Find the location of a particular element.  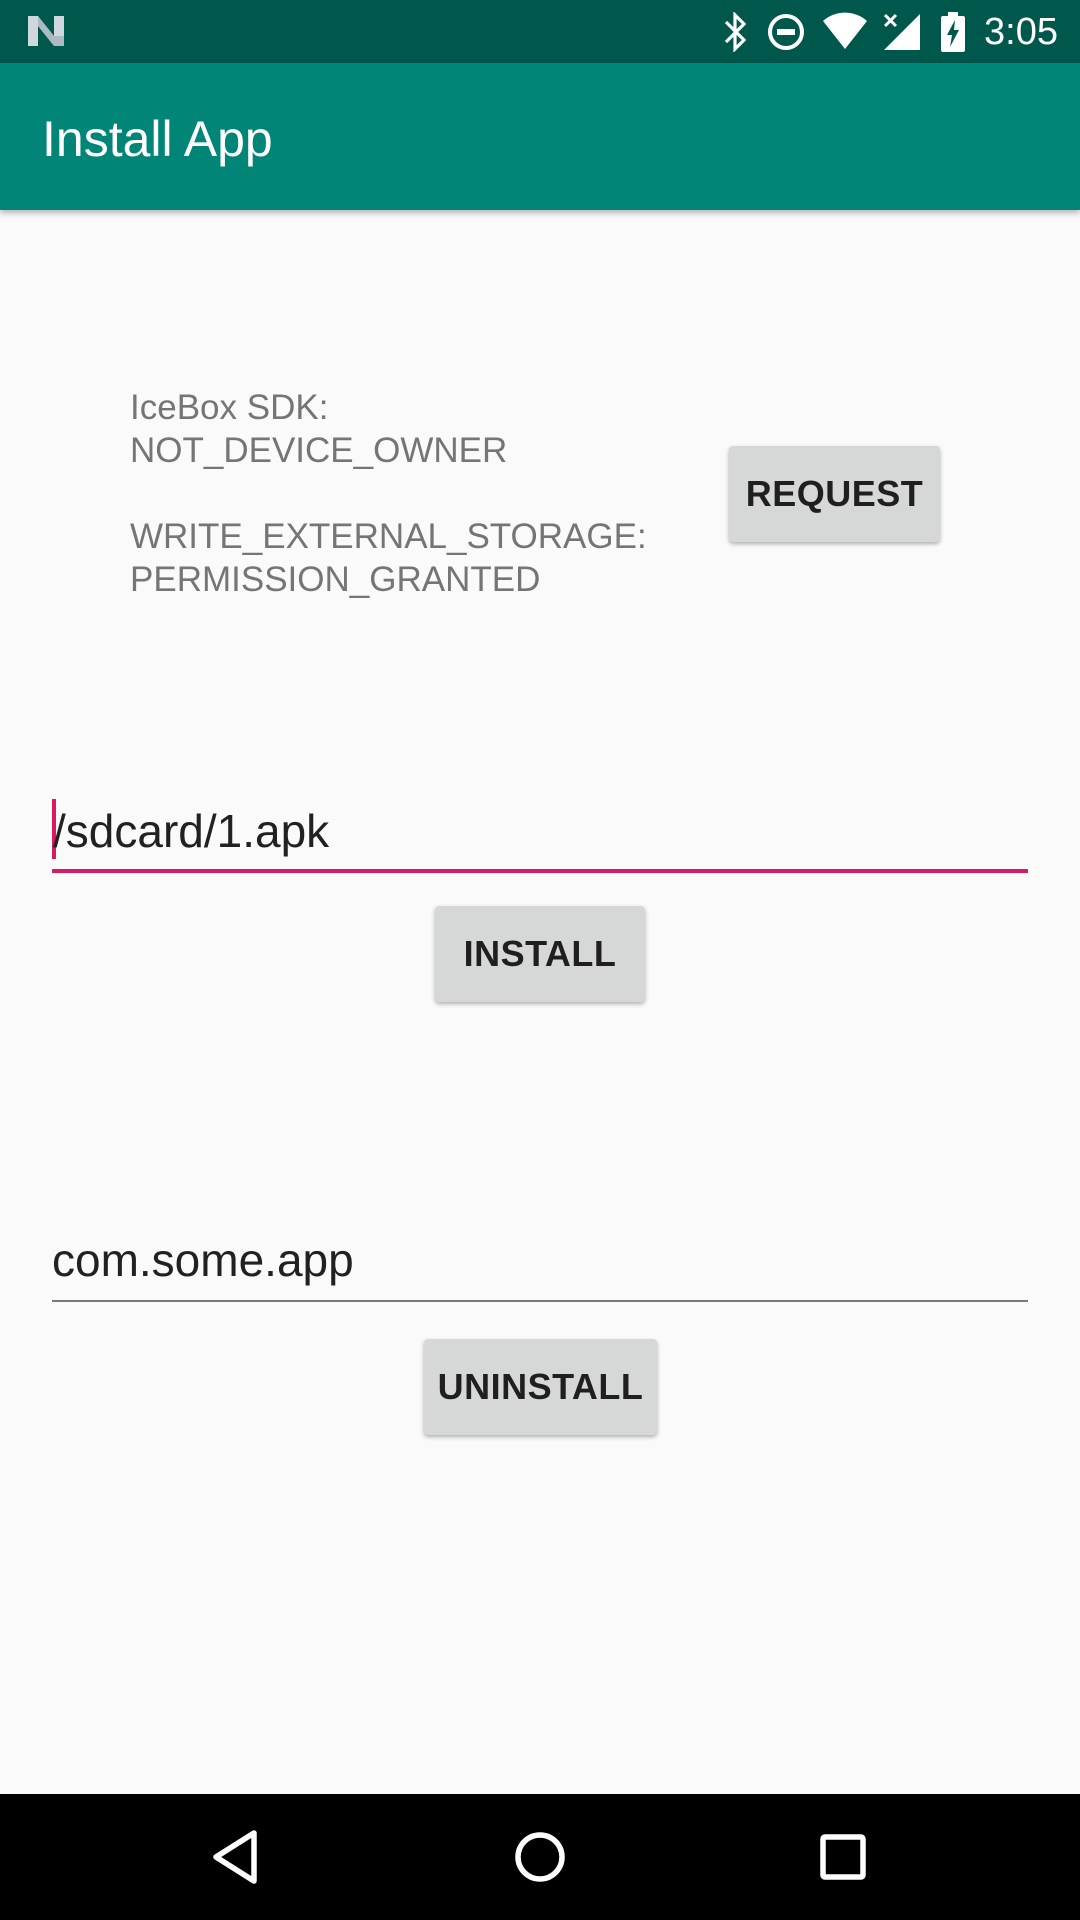

storage-label: WRITE_EXTERNAL_STORAGE: is located at coordinates (388, 536).